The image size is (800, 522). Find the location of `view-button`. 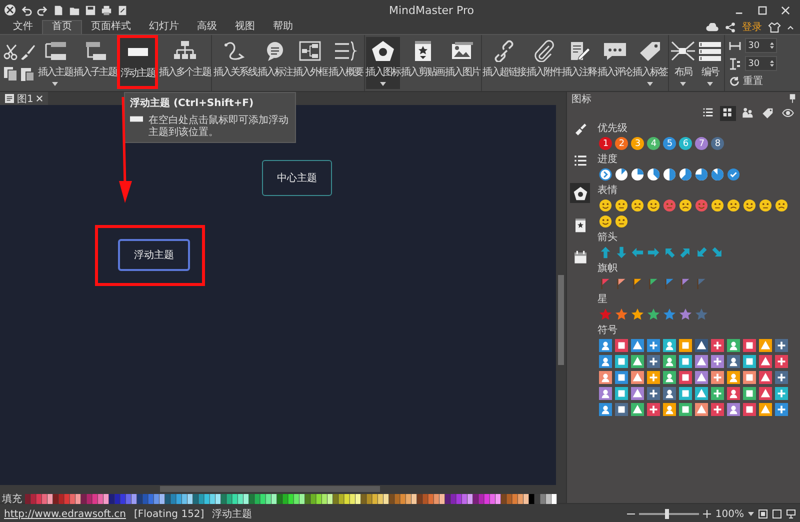

view-button is located at coordinates (728, 113).